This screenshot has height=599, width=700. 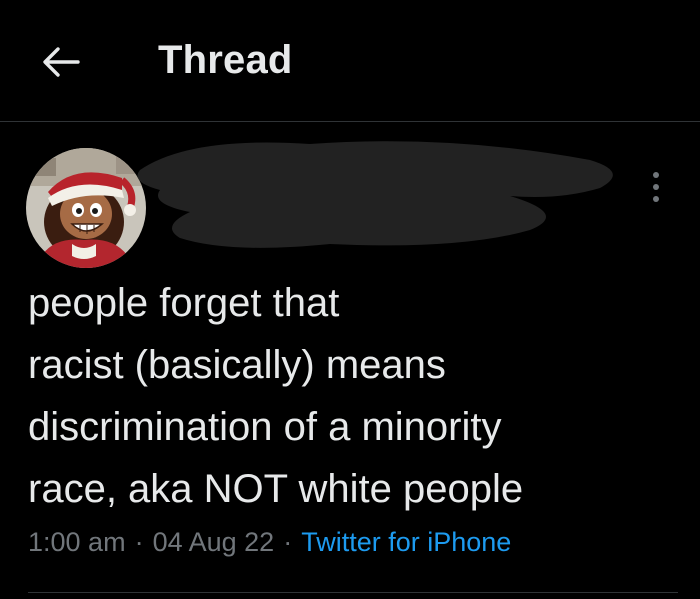 I want to click on avatar, so click(x=86, y=208).